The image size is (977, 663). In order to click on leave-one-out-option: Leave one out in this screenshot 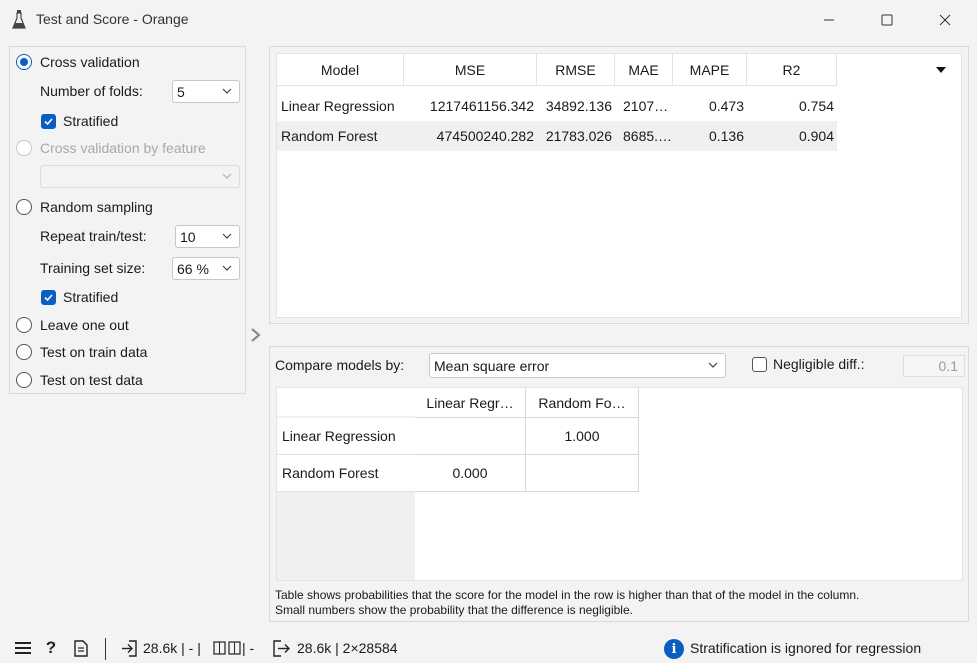, I will do `click(72, 325)`.